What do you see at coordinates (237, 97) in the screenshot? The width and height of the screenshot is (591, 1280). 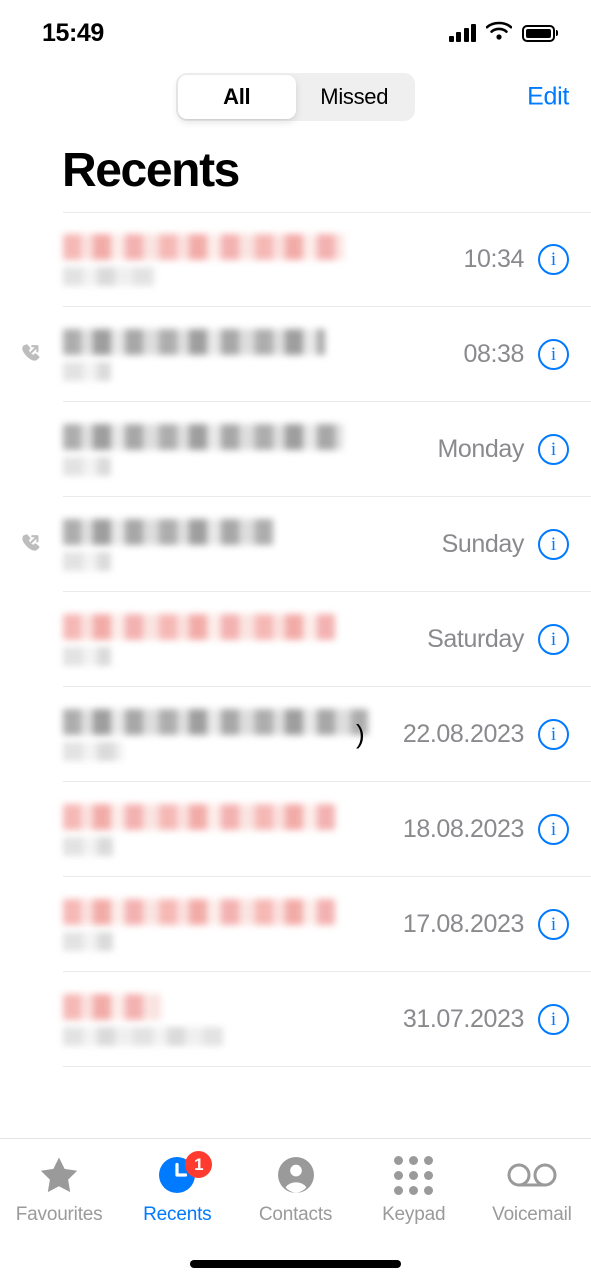 I see `segment-all: All` at bounding box center [237, 97].